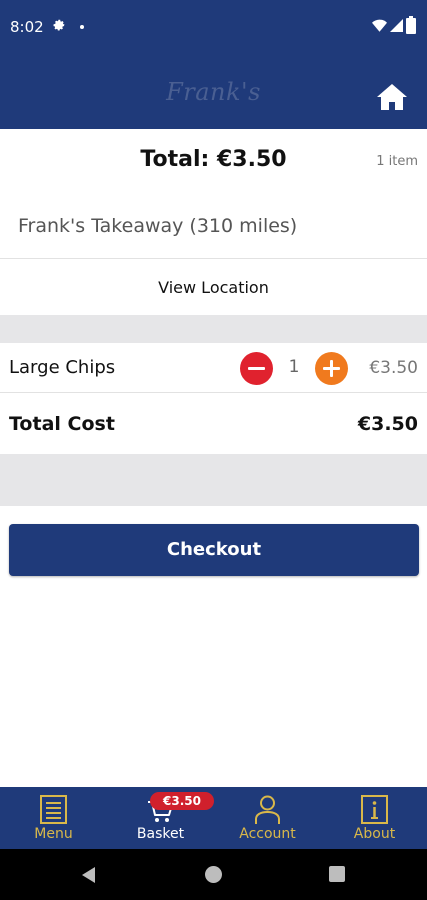 The image size is (427, 900). I want to click on basket-total-header: Total: €3.50 1 item, so click(213, 160).